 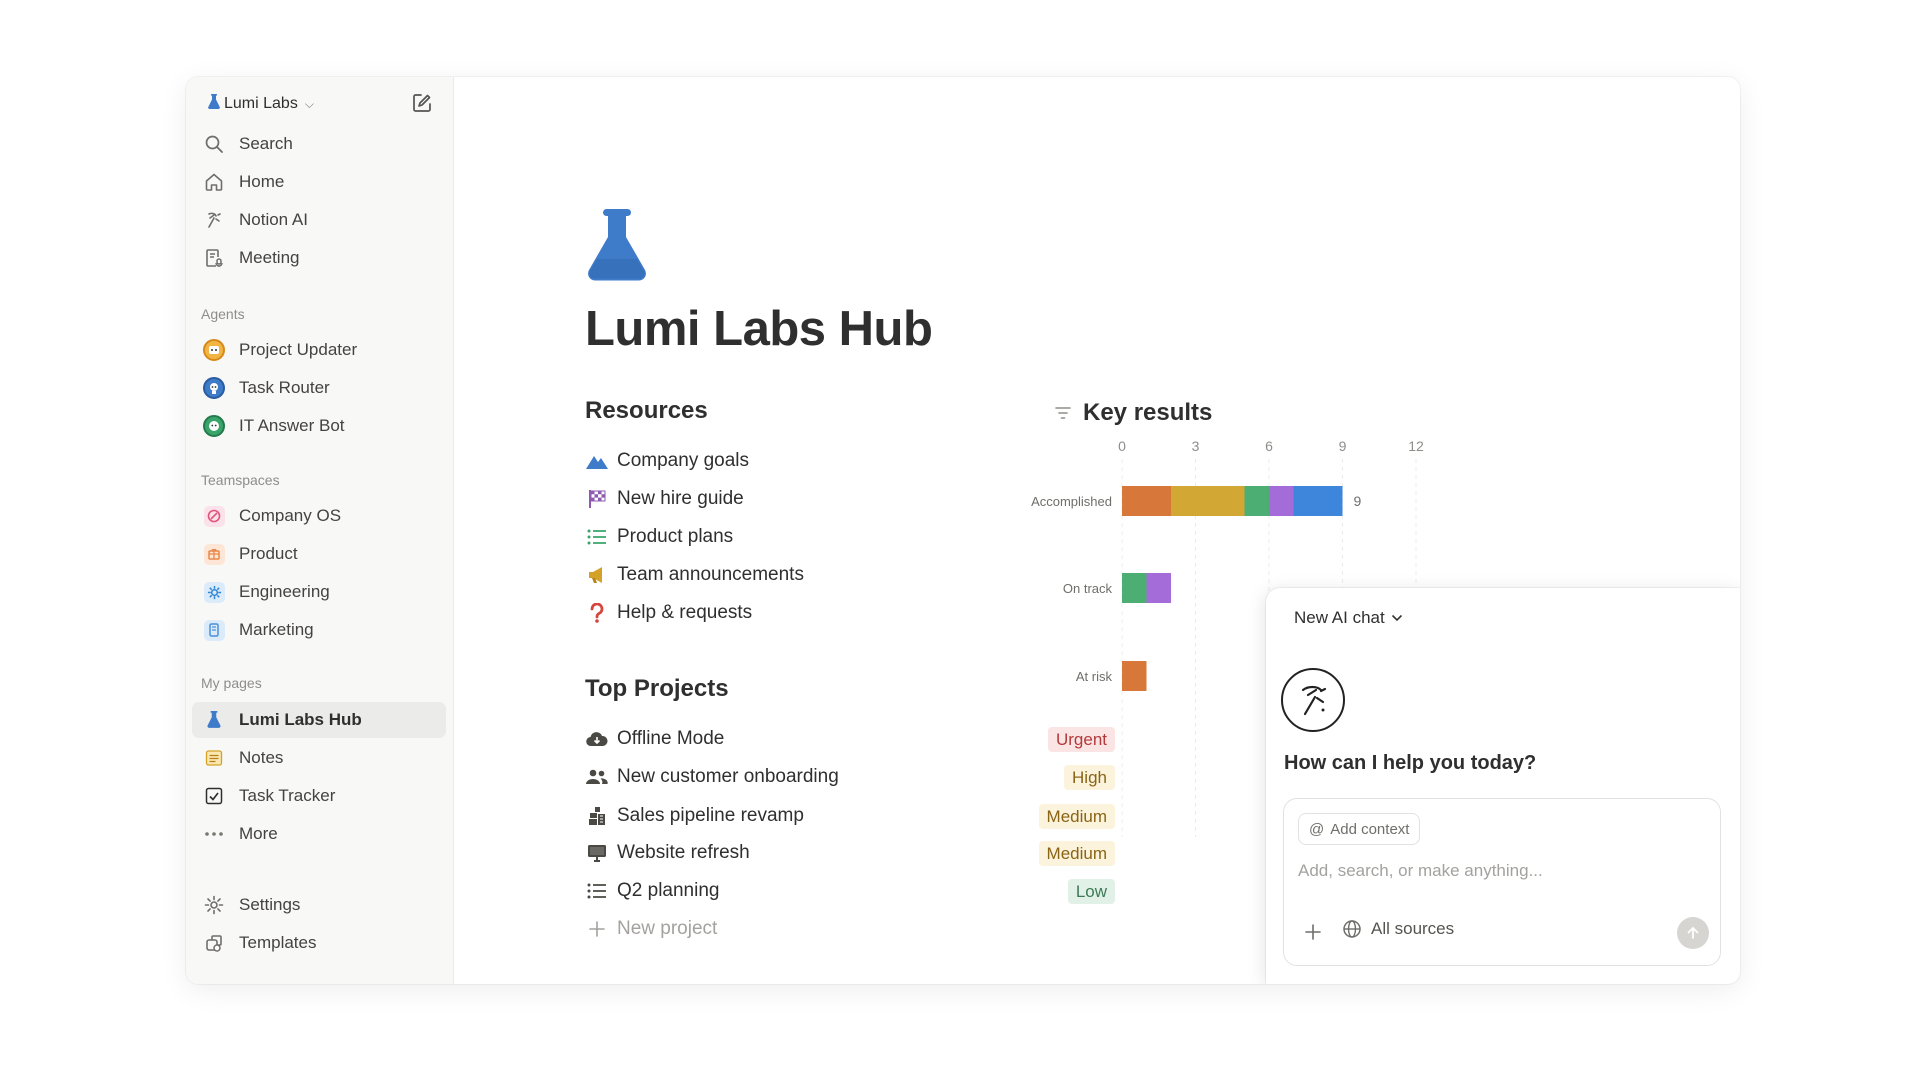 What do you see at coordinates (1094, 676) in the screenshot?
I see `y-category-label: At risk` at bounding box center [1094, 676].